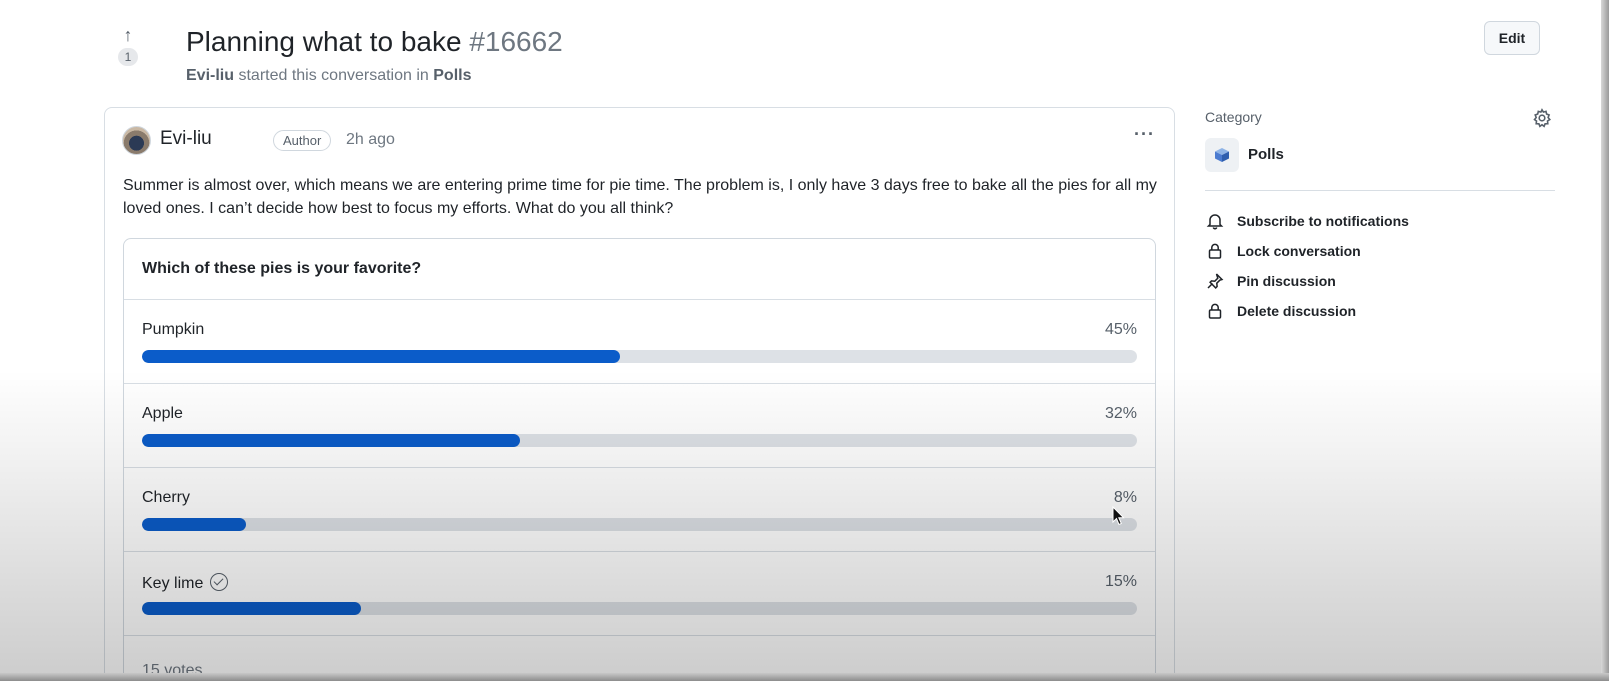  What do you see at coordinates (1125, 497) in the screenshot?
I see `poll-option-percent: 8%` at bounding box center [1125, 497].